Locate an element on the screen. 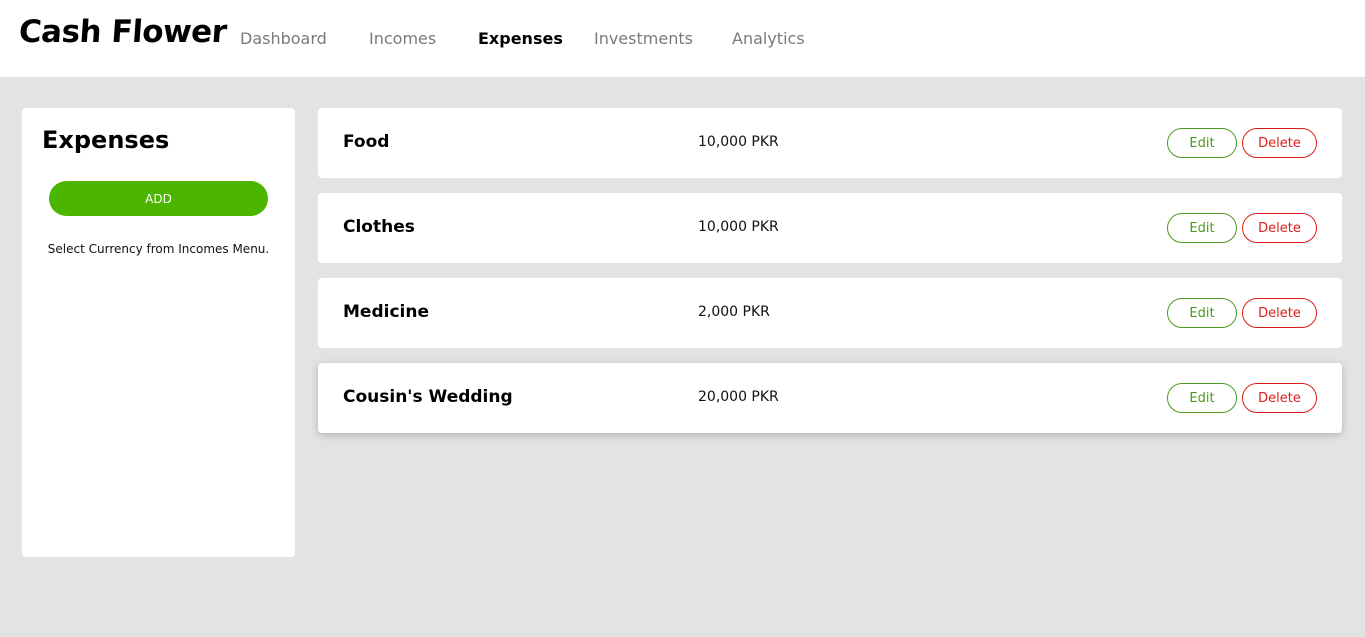 Image resolution: width=1365 pixels, height=637 pixels. sidebar-title: Expenses is located at coordinates (106, 140).